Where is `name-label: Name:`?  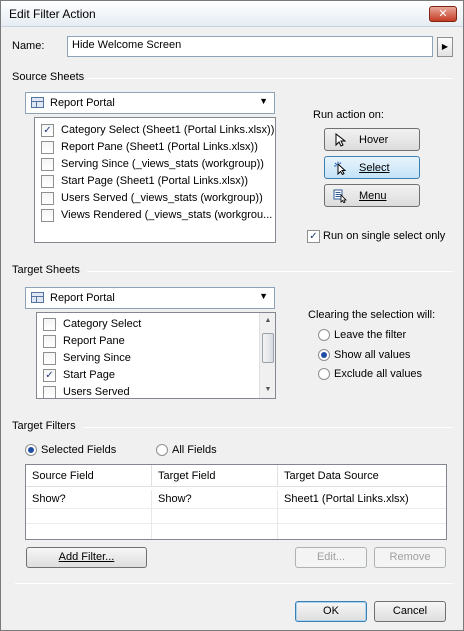
name-label: Name: is located at coordinates (28, 46).